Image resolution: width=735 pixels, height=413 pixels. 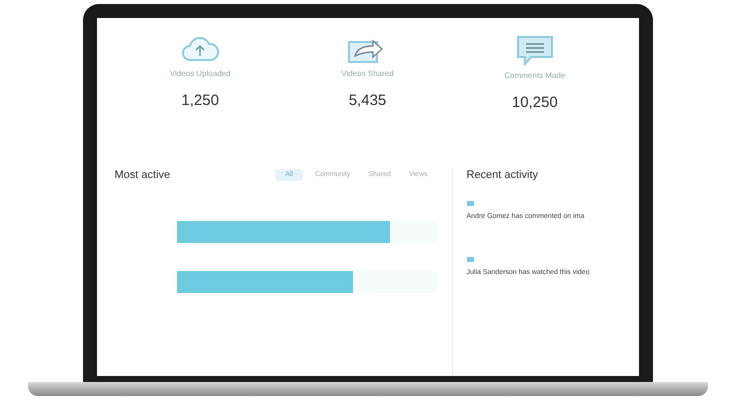 I want to click on stat-value: 5,435, so click(x=367, y=101).